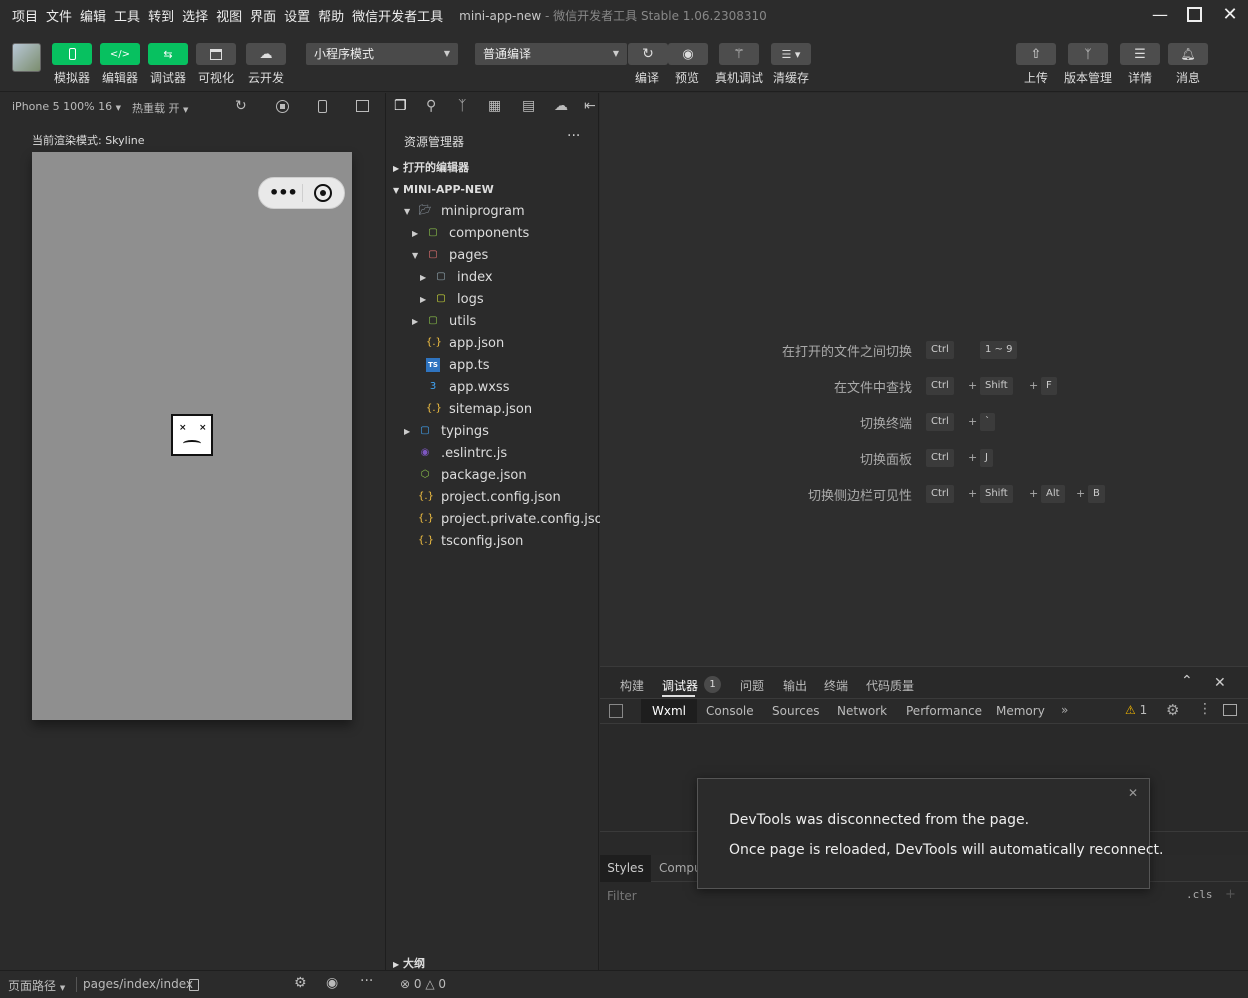 The image size is (1248, 998). I want to click on json-file-icon: {.}, so click(434, 342).